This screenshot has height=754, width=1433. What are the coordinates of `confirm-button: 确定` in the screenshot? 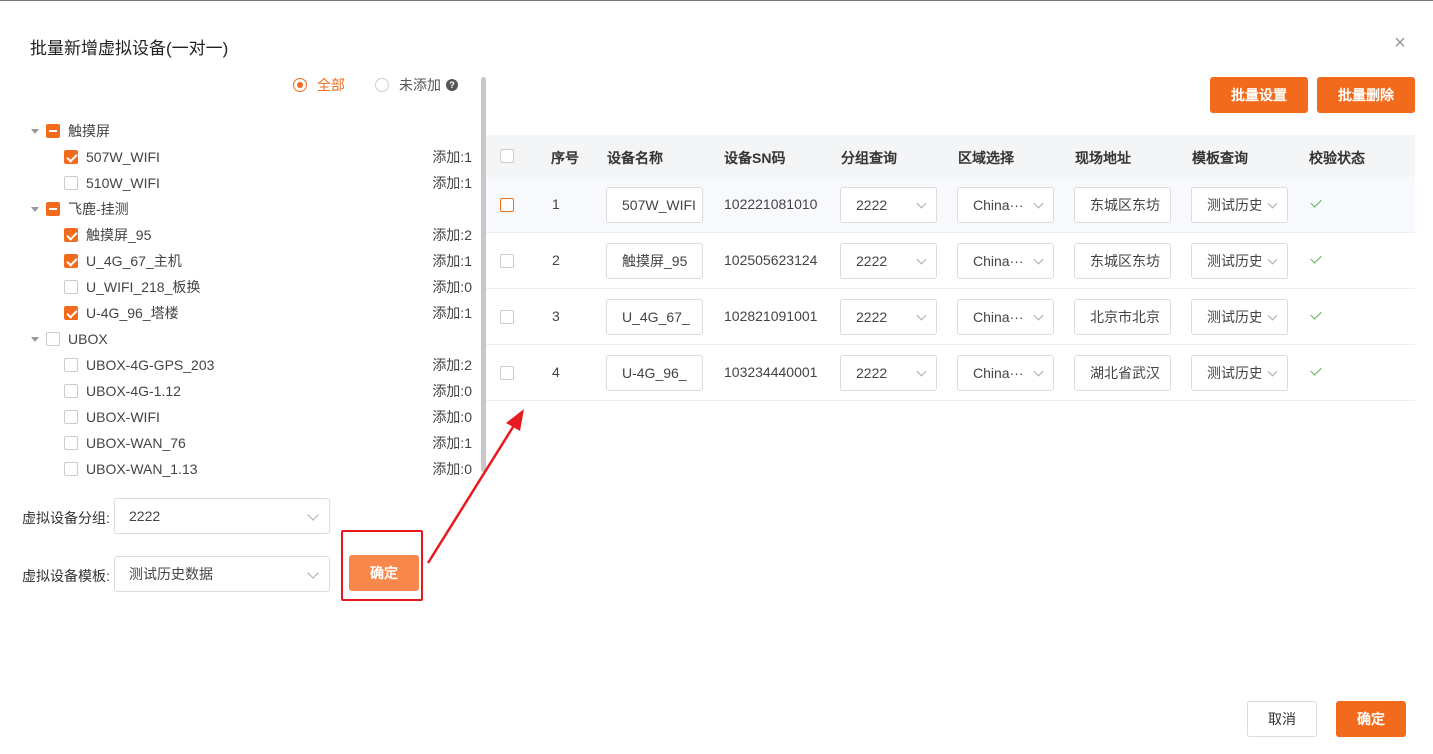 It's located at (1371, 719).